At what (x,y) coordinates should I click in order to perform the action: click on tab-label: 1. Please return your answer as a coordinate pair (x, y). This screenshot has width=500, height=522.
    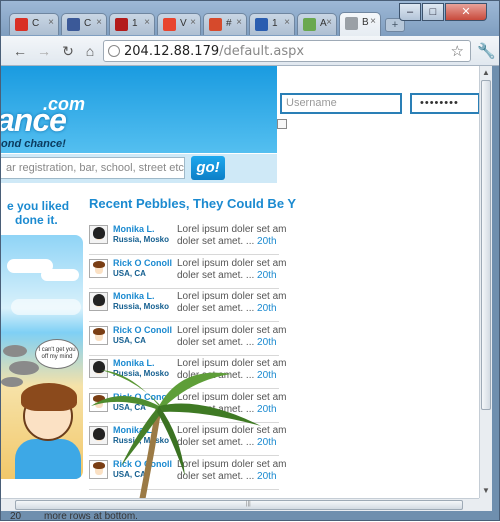
    Looking at the image, I should click on (135, 23).